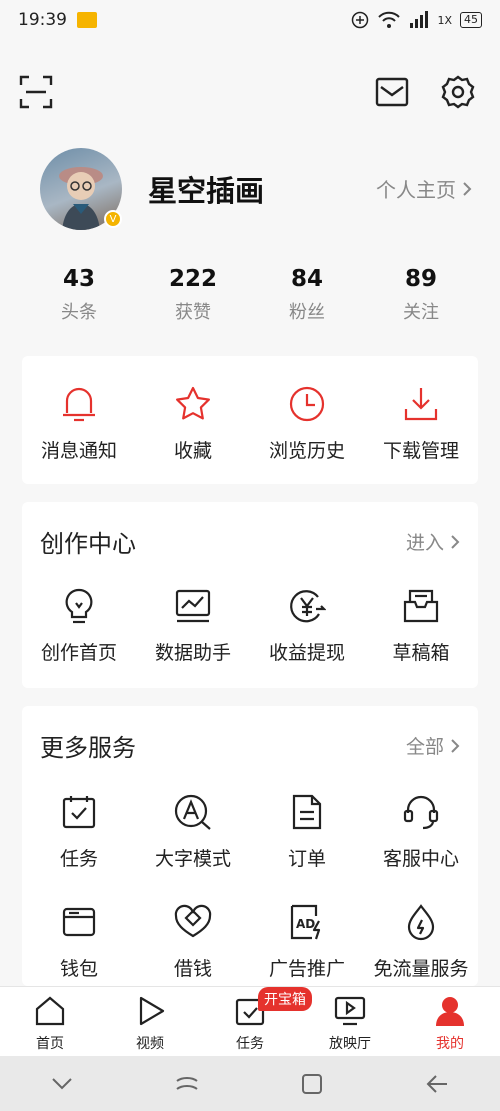 The height and width of the screenshot is (1111, 500). Describe the element at coordinates (392, 92) in the screenshot. I see `mail-icon` at that location.